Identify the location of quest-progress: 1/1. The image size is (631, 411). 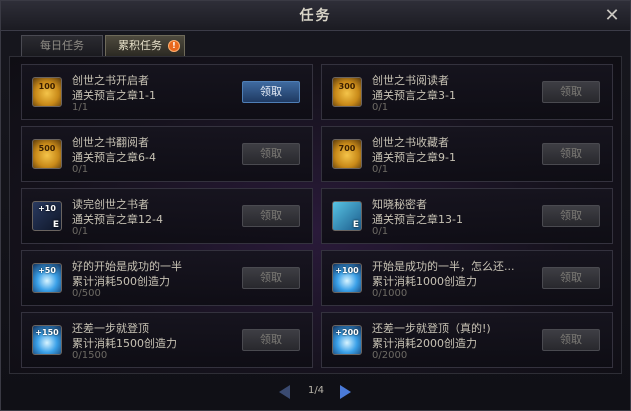
(80, 107).